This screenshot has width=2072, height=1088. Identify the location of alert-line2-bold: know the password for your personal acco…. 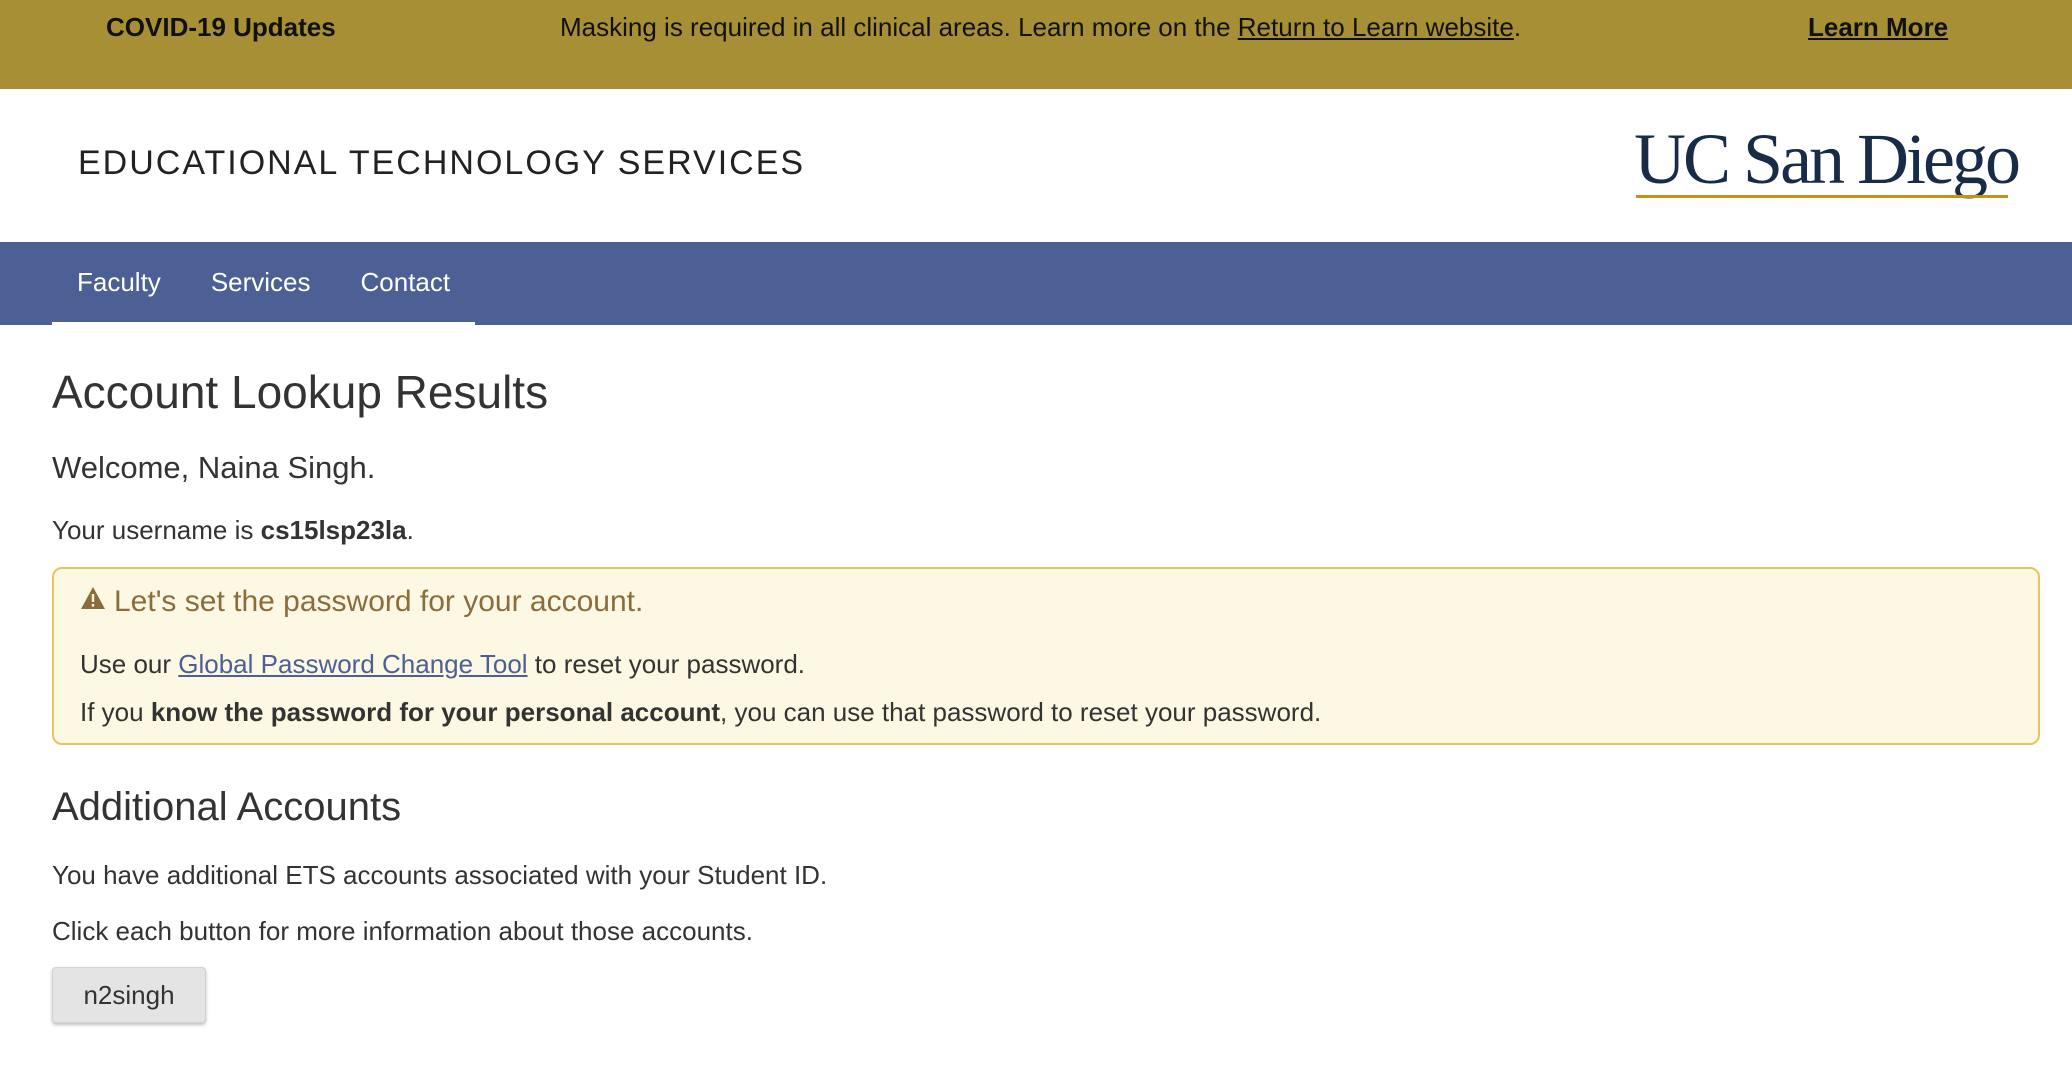
(435, 712).